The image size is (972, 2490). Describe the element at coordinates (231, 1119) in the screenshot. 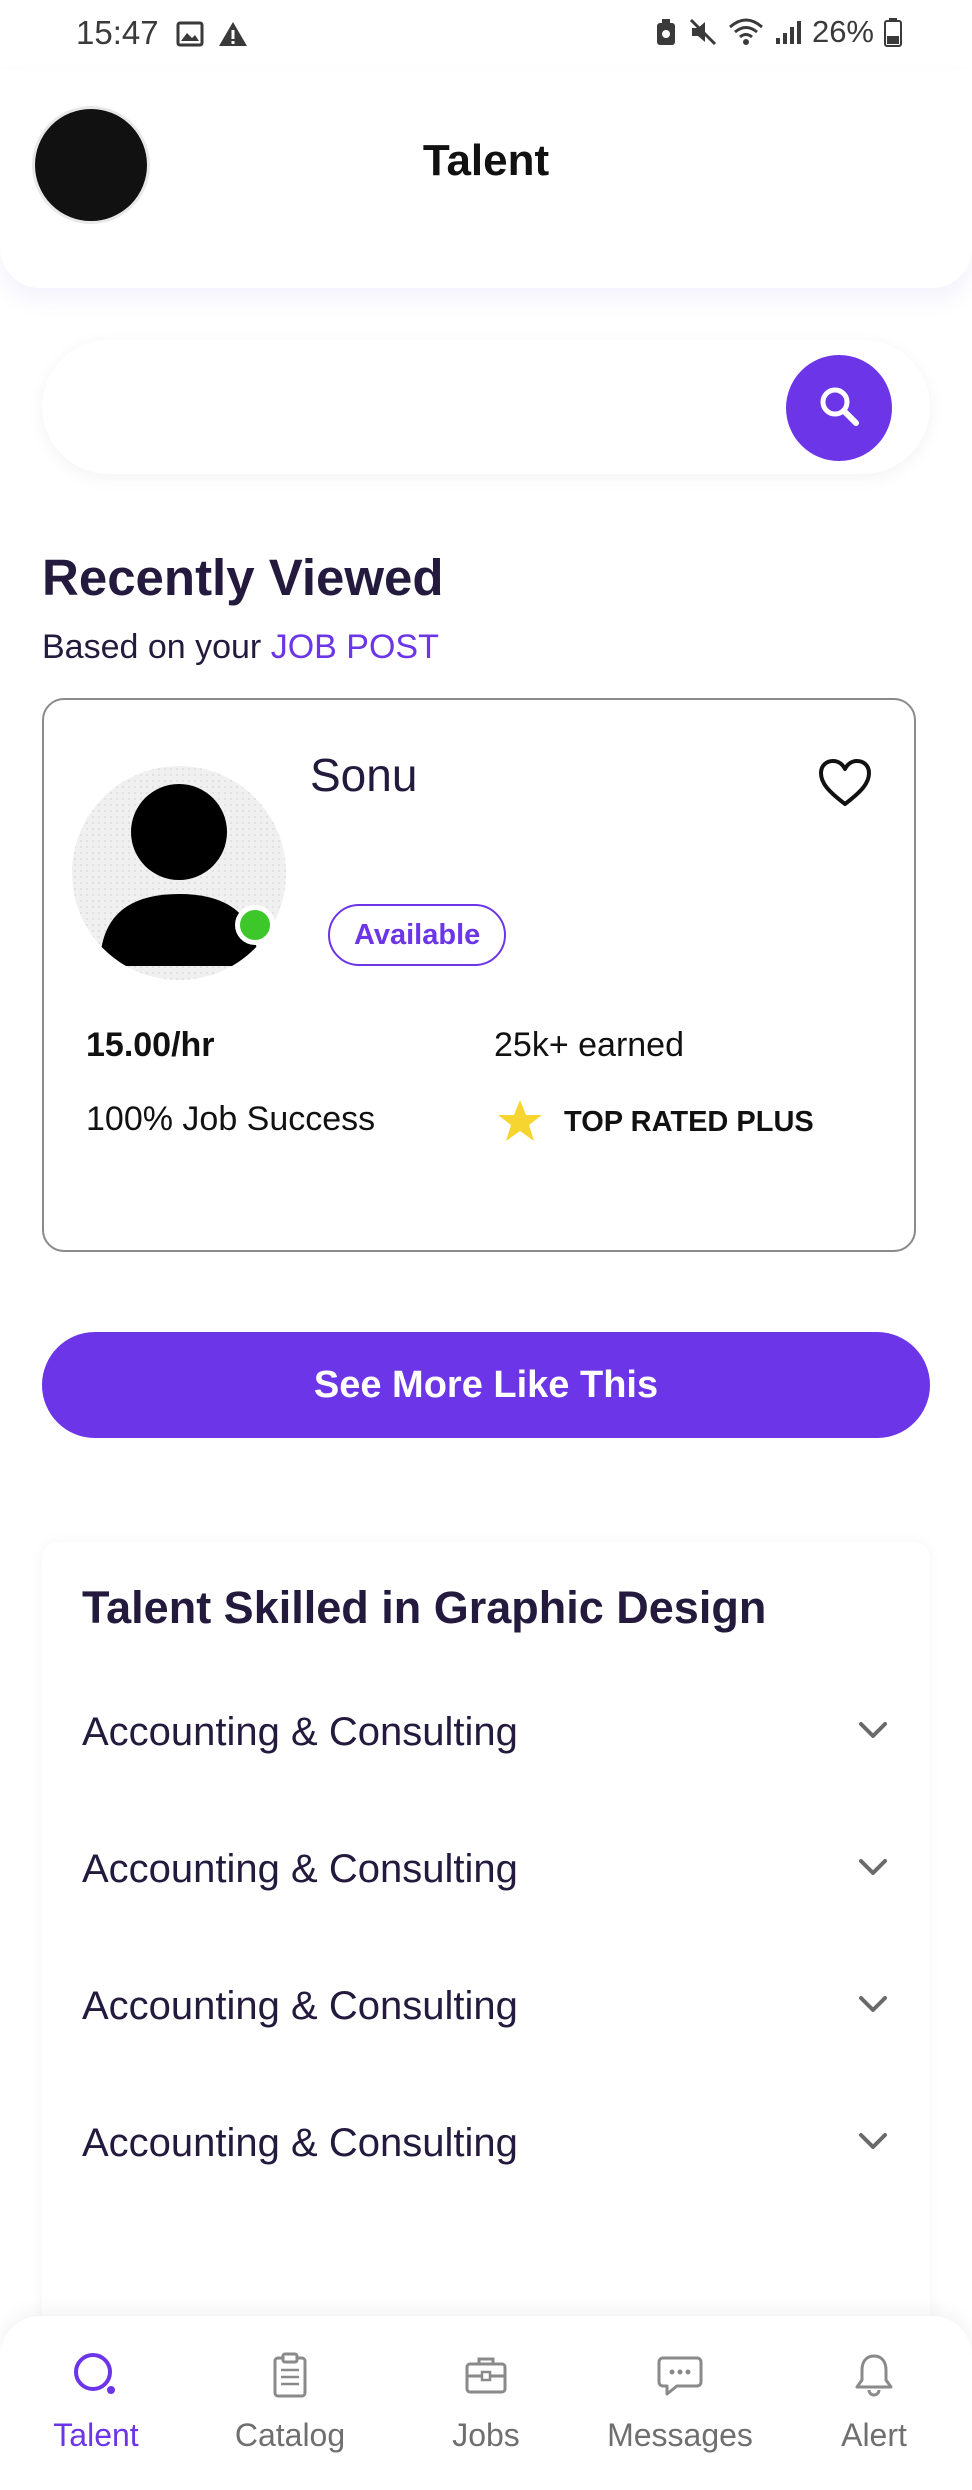

I see `job-success: 100% Job Success` at that location.